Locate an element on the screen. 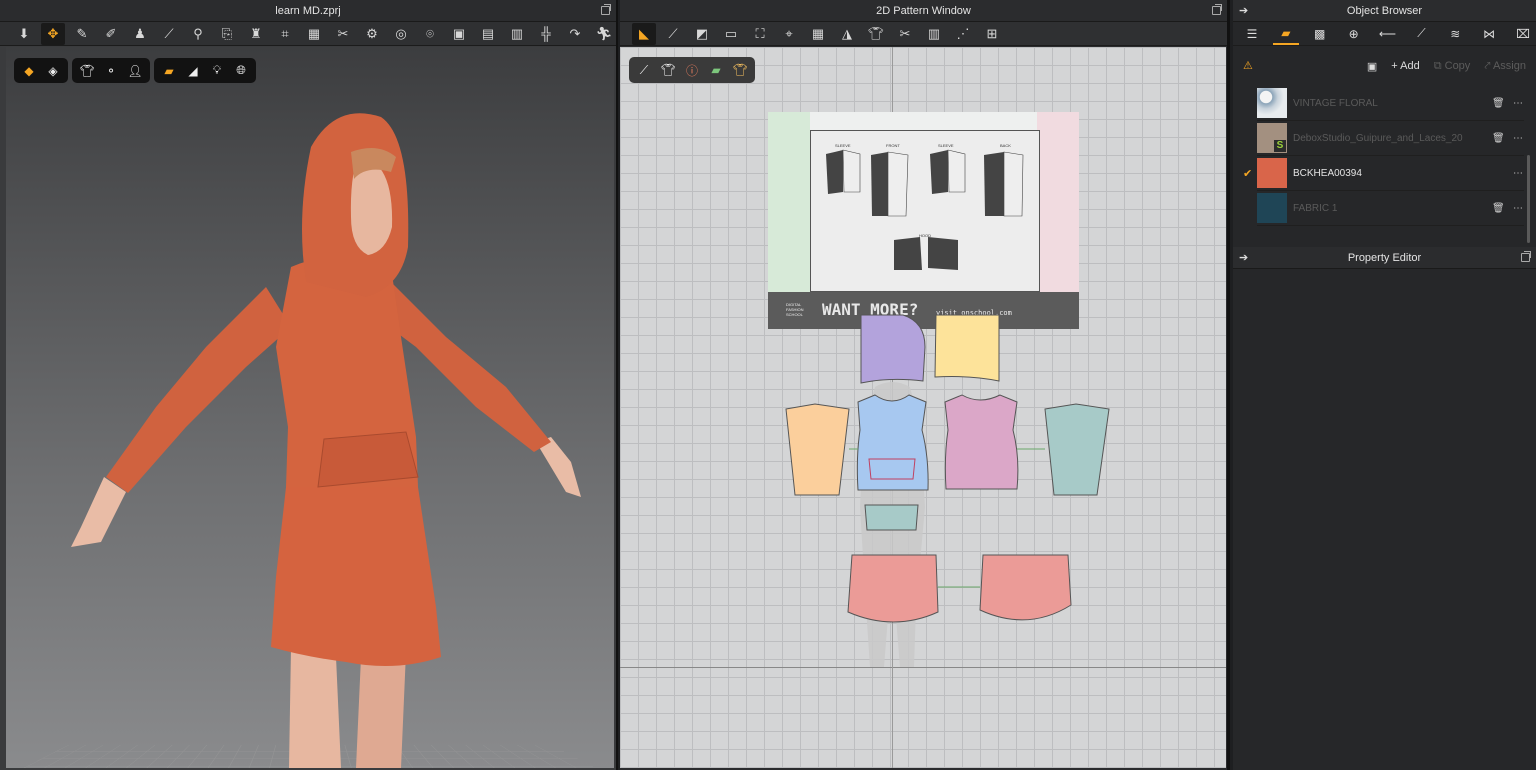 The image size is (1536, 770). free-sewing-icon: ▥ is located at coordinates (934, 34).